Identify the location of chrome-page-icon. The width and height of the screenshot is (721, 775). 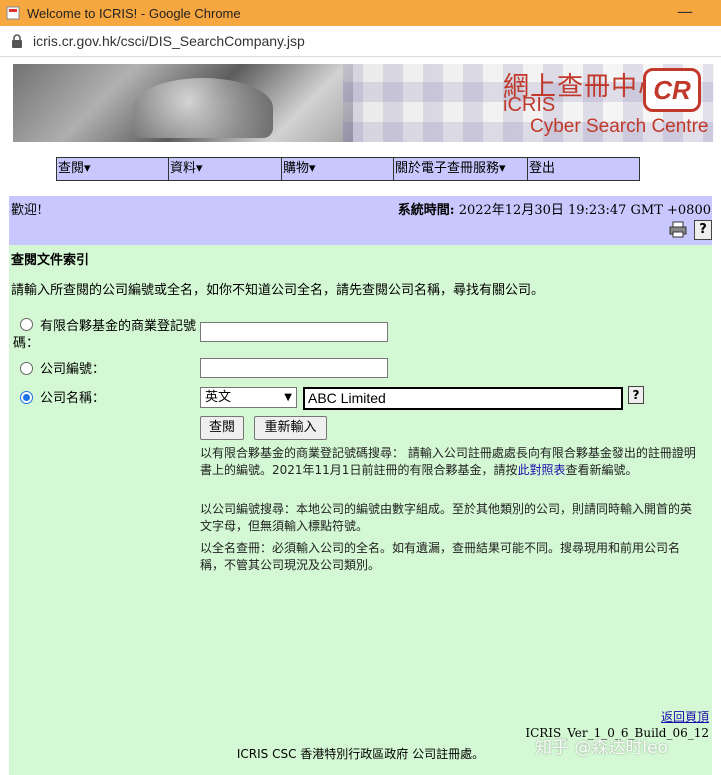
(13, 13).